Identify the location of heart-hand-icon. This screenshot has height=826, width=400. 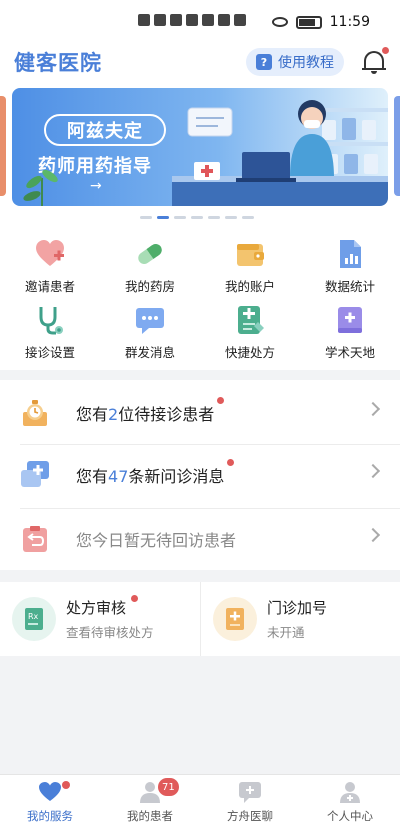
(50, 791).